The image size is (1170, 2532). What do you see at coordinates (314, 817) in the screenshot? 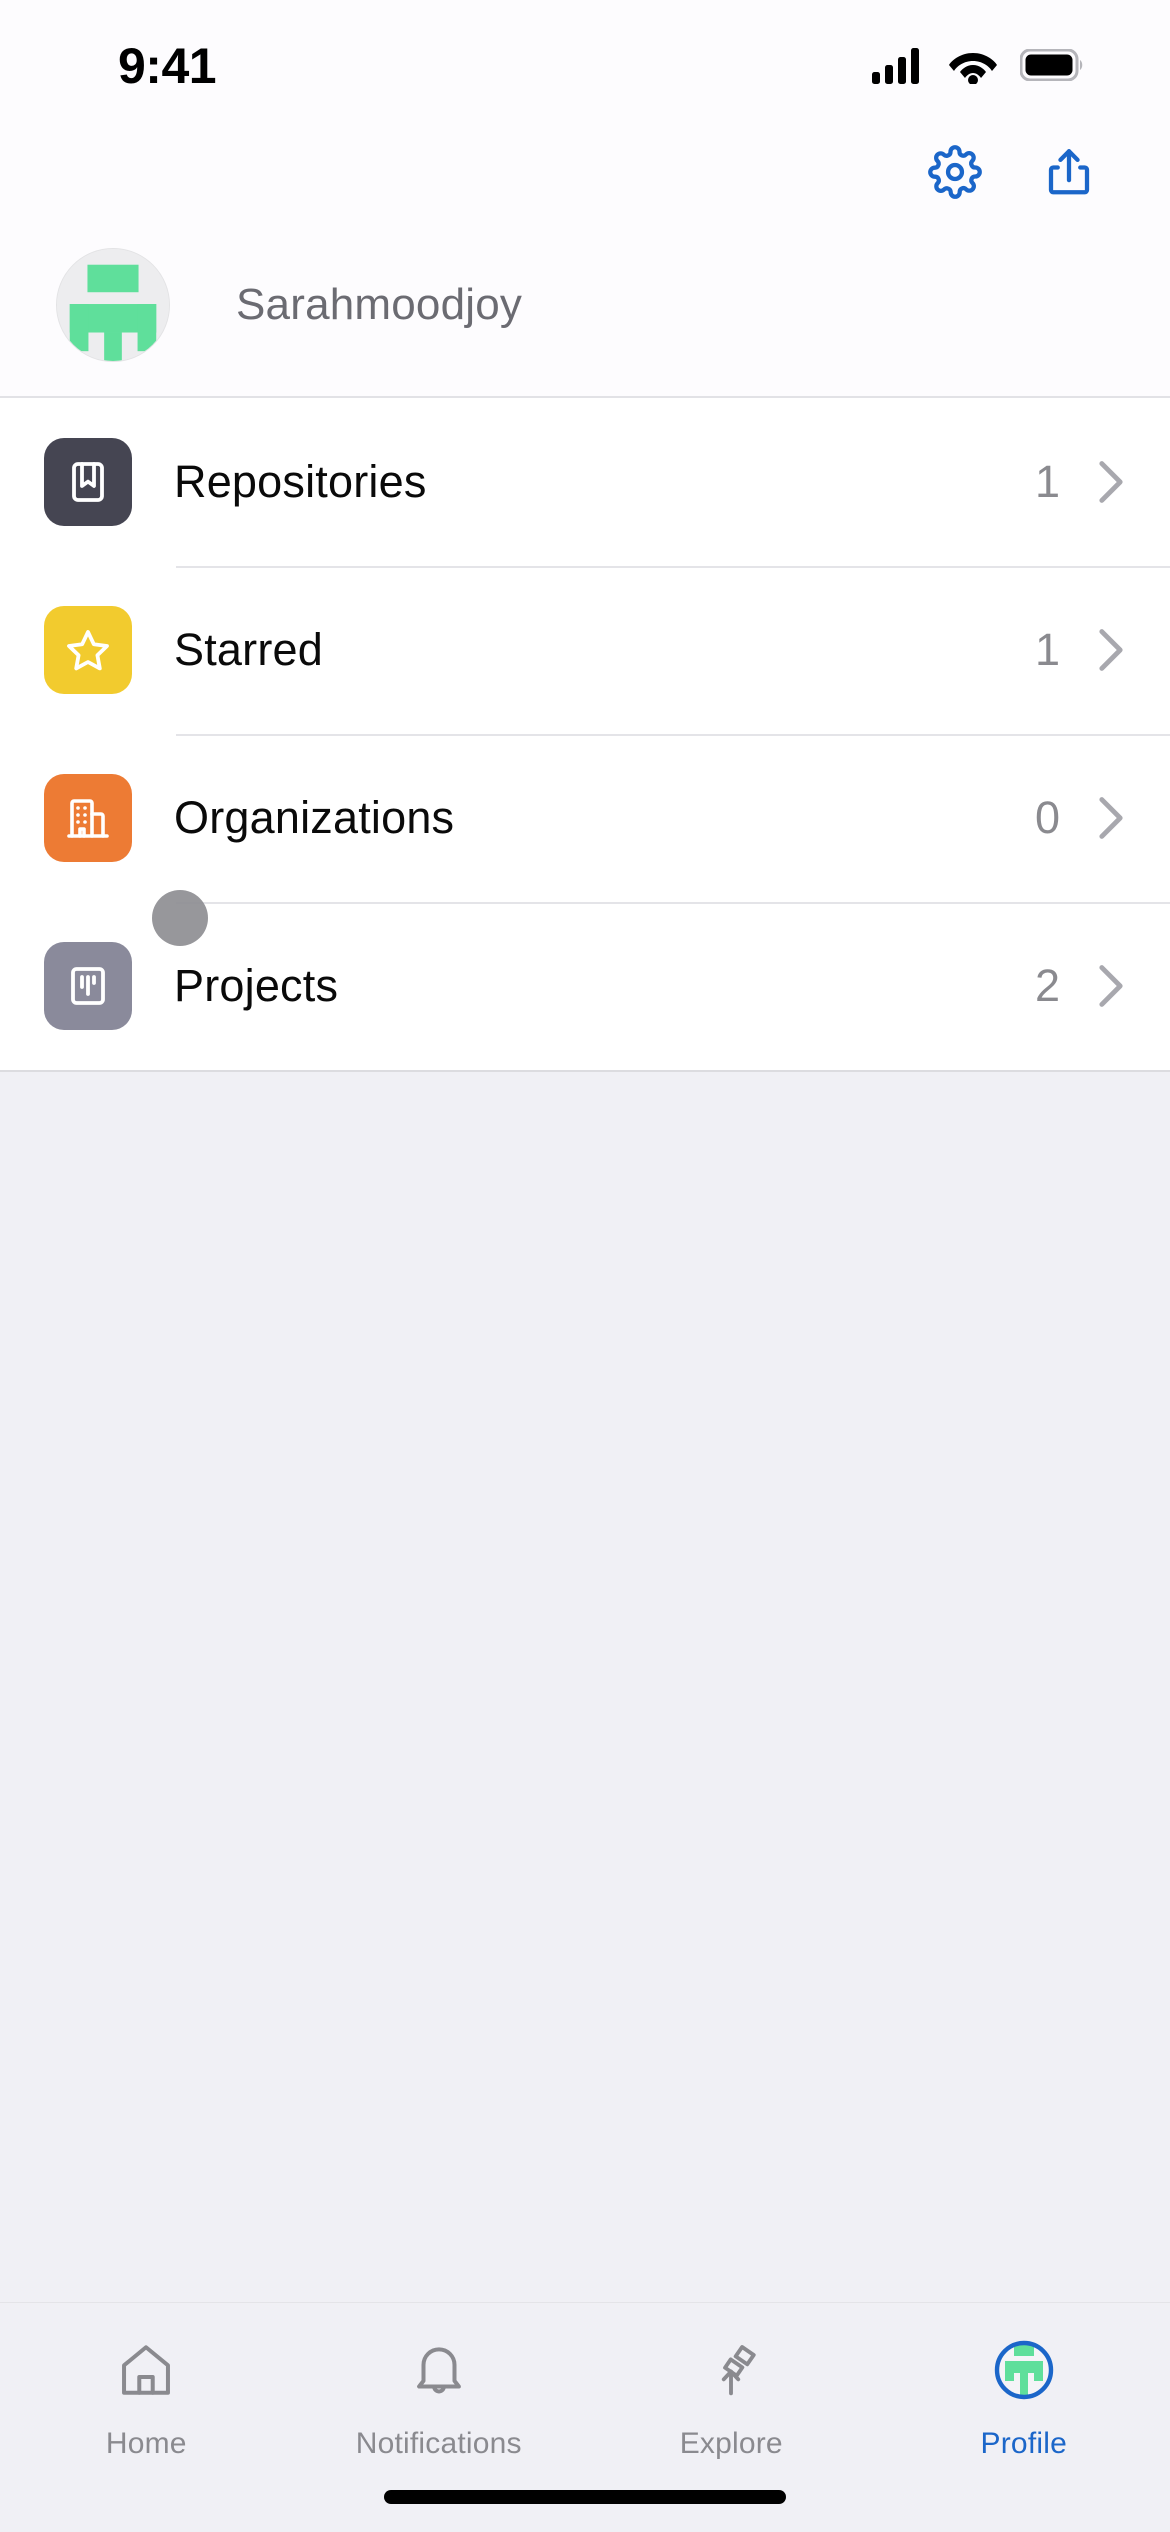
I see `list-item-label: Organizations` at bounding box center [314, 817].